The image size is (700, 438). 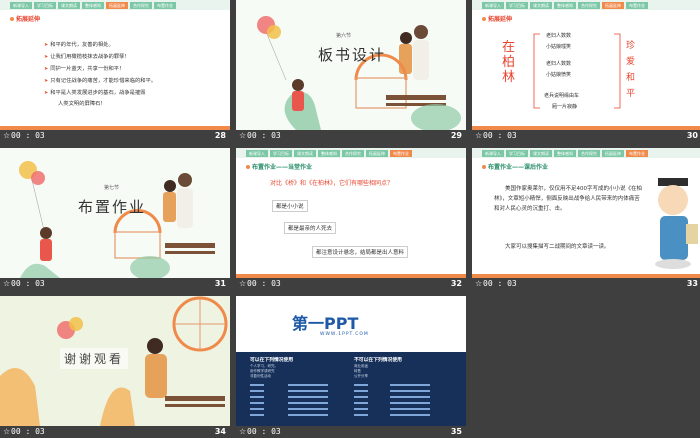 What do you see at coordinates (290, 206) in the screenshot?
I see `answer: 都是小小说` at bounding box center [290, 206].